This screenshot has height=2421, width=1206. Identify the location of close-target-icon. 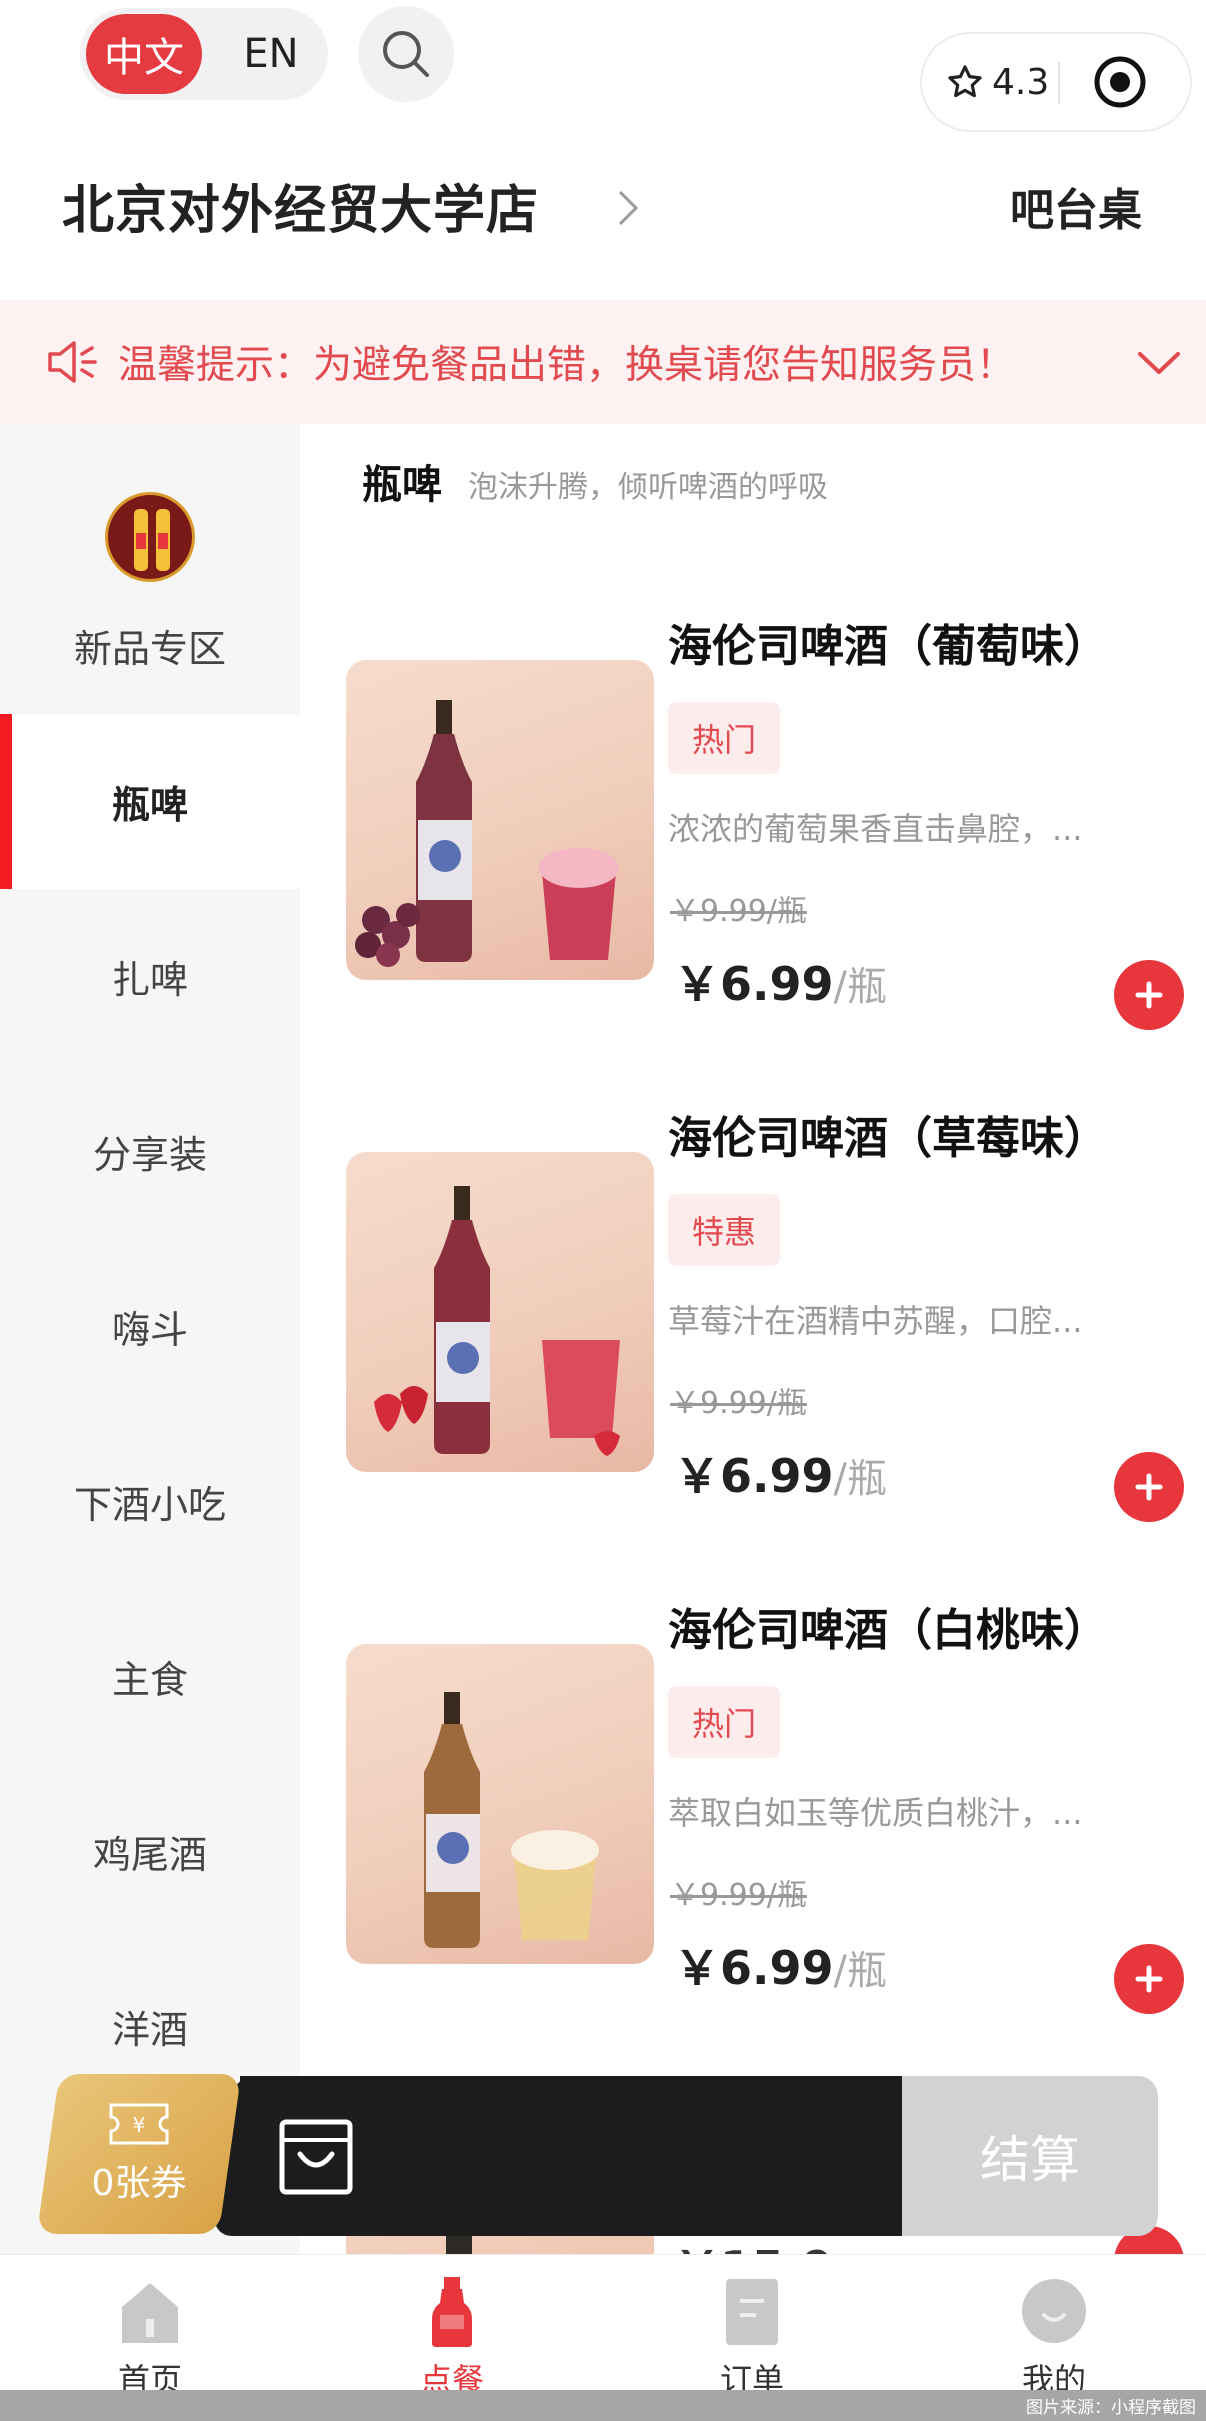
(1120, 82).